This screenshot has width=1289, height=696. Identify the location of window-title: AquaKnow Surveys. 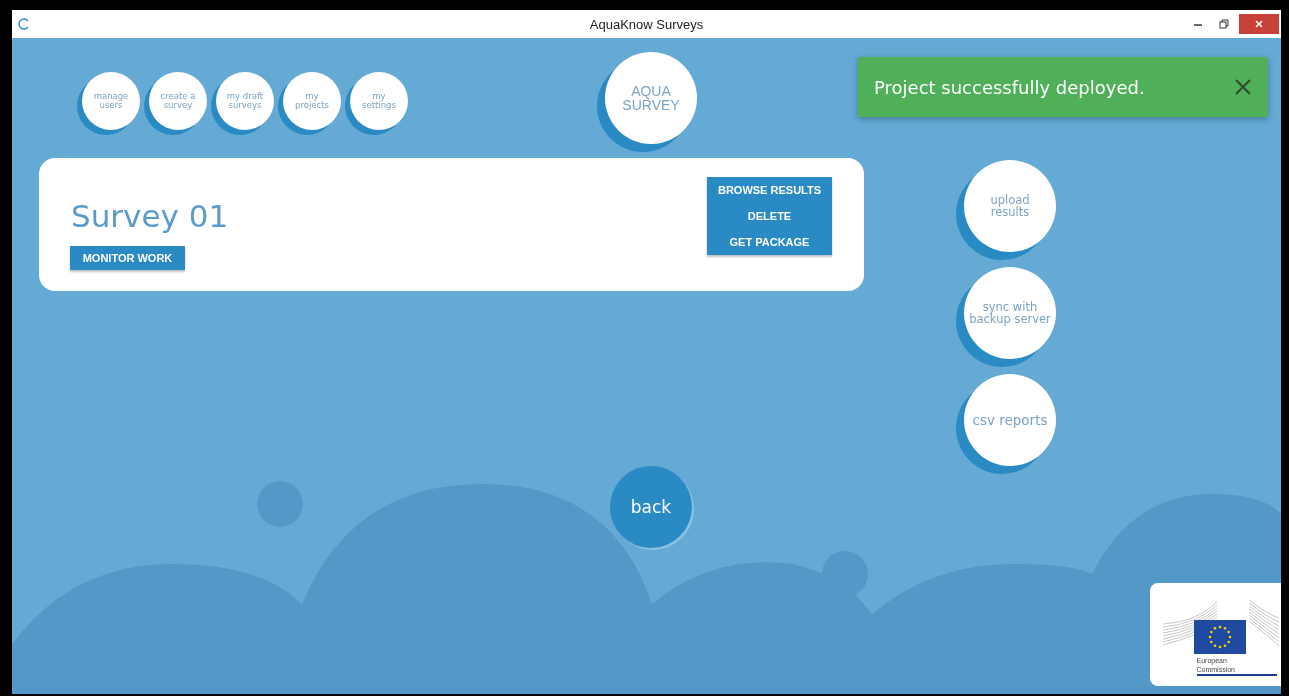
(646, 24).